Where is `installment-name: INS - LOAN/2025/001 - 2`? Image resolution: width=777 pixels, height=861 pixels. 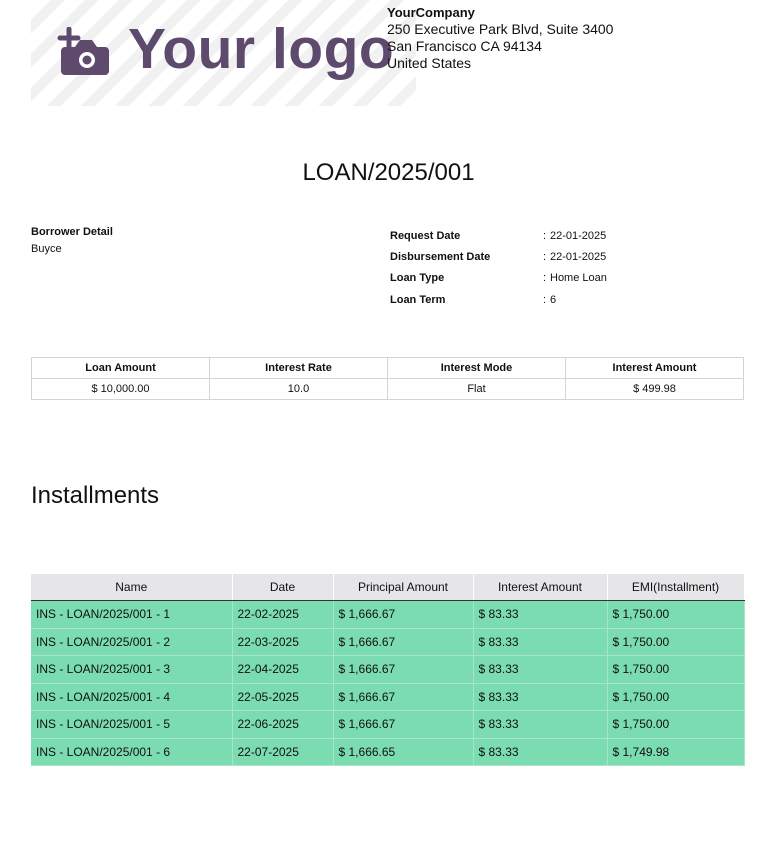 installment-name: INS - LOAN/2025/001 - 2 is located at coordinates (132, 642).